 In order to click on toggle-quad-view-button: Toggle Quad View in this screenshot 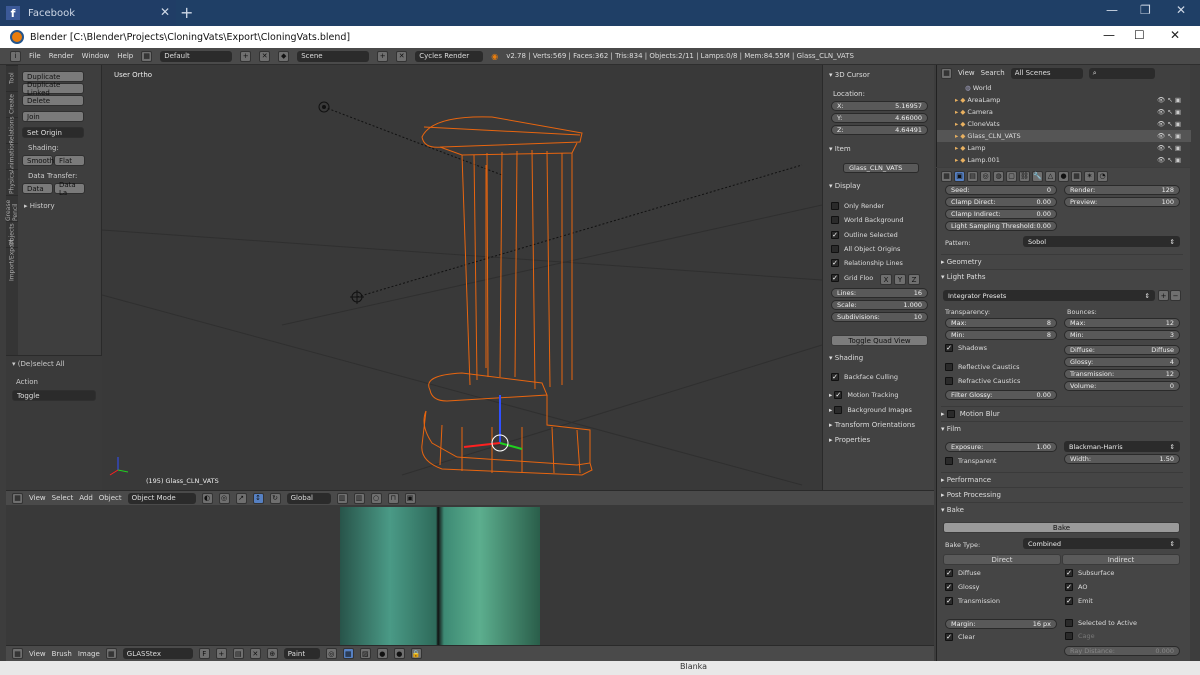, I will do `click(879, 340)`.